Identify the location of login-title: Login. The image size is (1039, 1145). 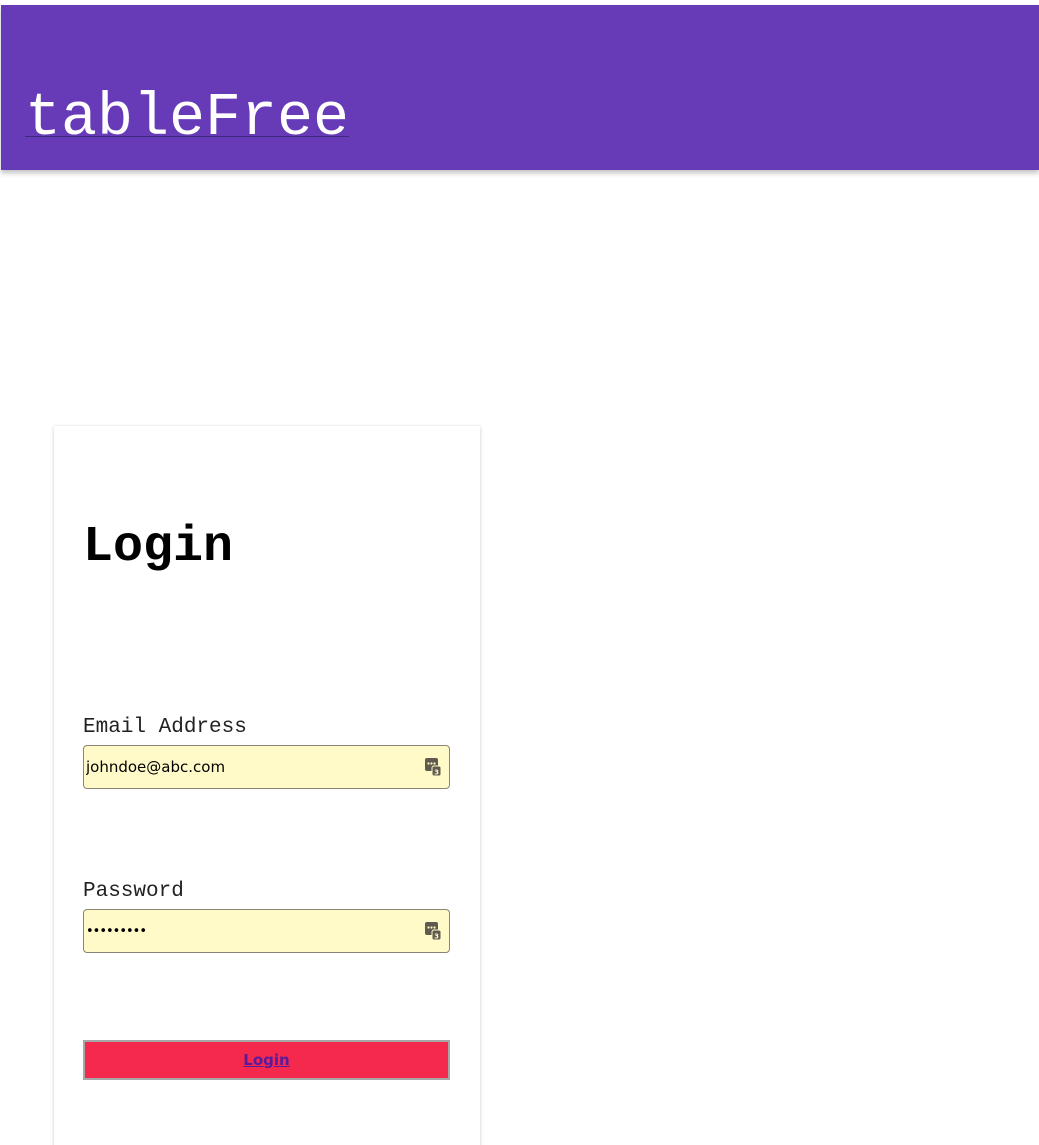
(158, 547).